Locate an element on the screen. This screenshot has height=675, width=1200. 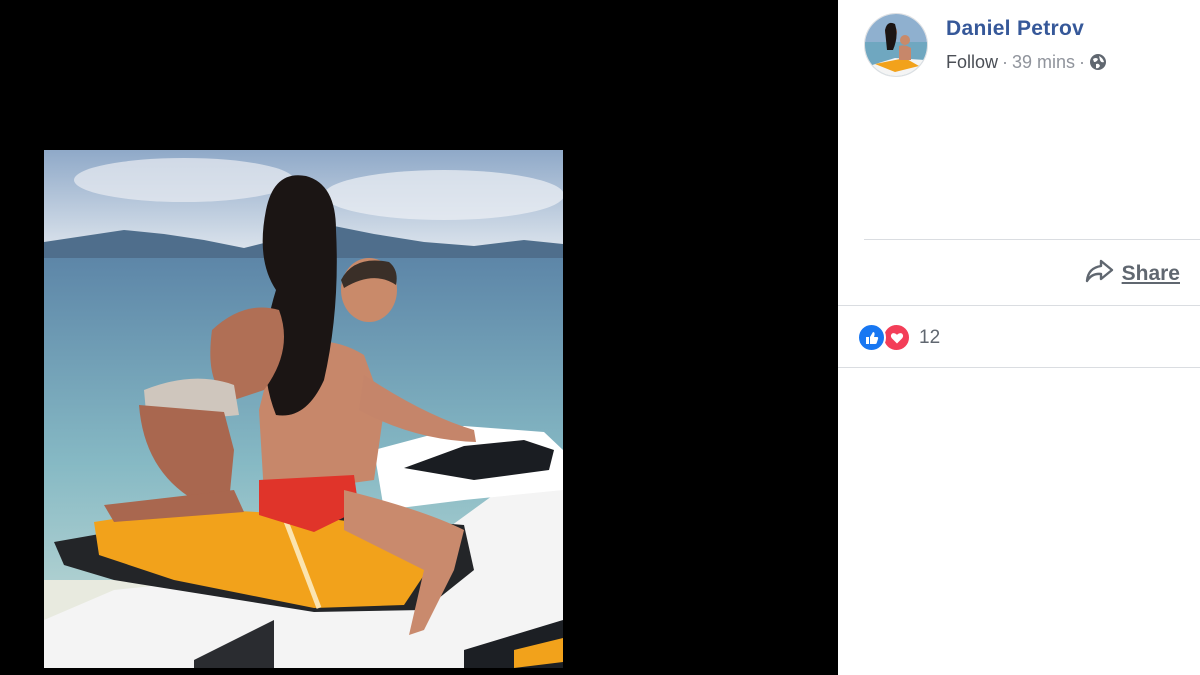
reaction-count: 12 is located at coordinates (930, 337).